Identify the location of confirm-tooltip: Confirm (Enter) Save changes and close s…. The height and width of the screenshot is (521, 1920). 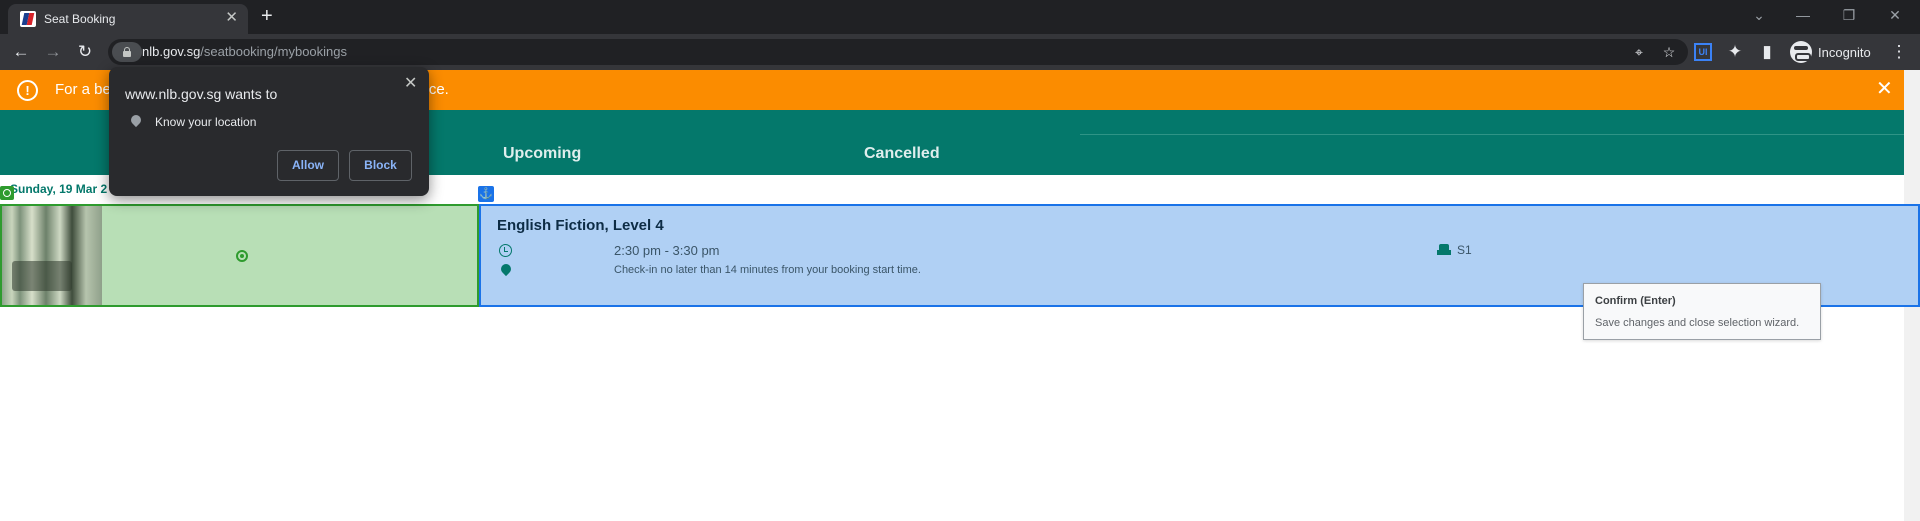
(1702, 311).